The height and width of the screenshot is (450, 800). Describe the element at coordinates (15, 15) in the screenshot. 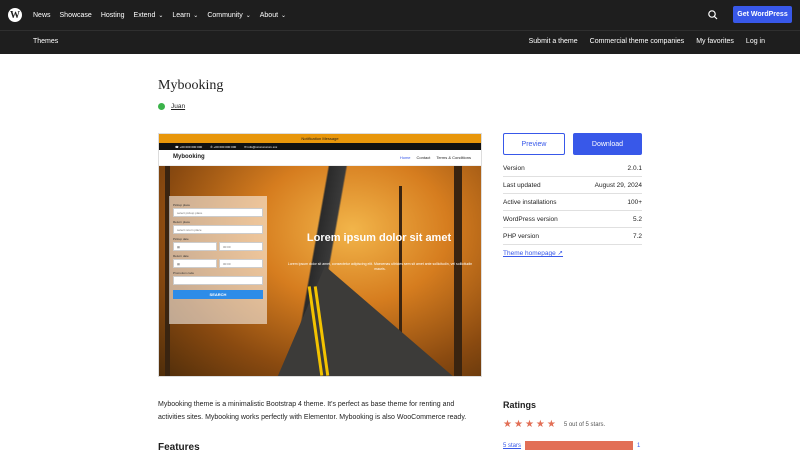

I see `wordpress-logo-icon: W` at that location.